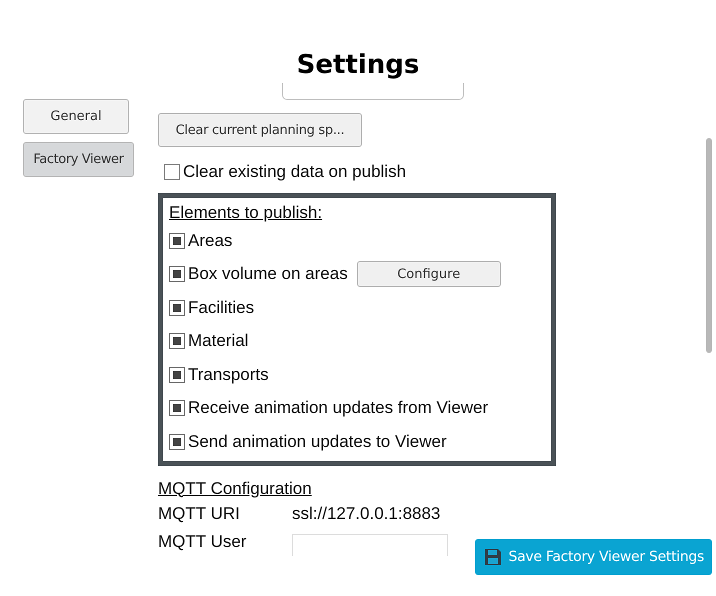 The height and width of the screenshot is (596, 716). What do you see at coordinates (218, 341) in the screenshot?
I see `checkbox-label: Material` at bounding box center [218, 341].